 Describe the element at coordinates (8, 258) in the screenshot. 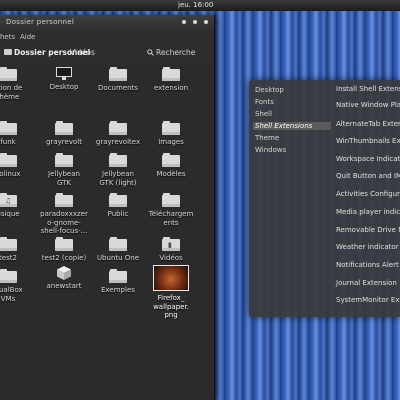

I see `file-label: test2` at that location.